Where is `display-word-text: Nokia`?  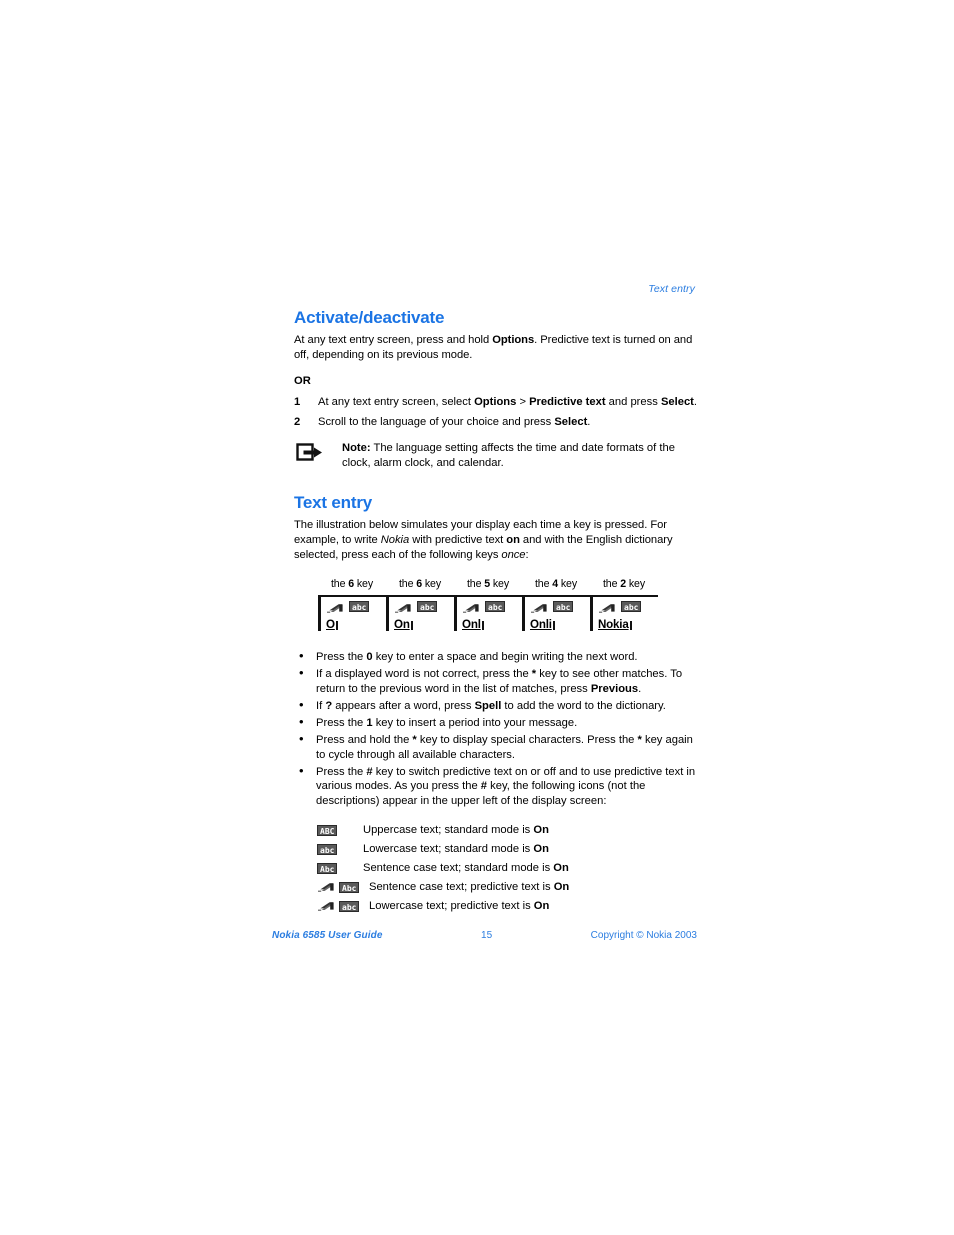
display-word-text: Nokia is located at coordinates (613, 625).